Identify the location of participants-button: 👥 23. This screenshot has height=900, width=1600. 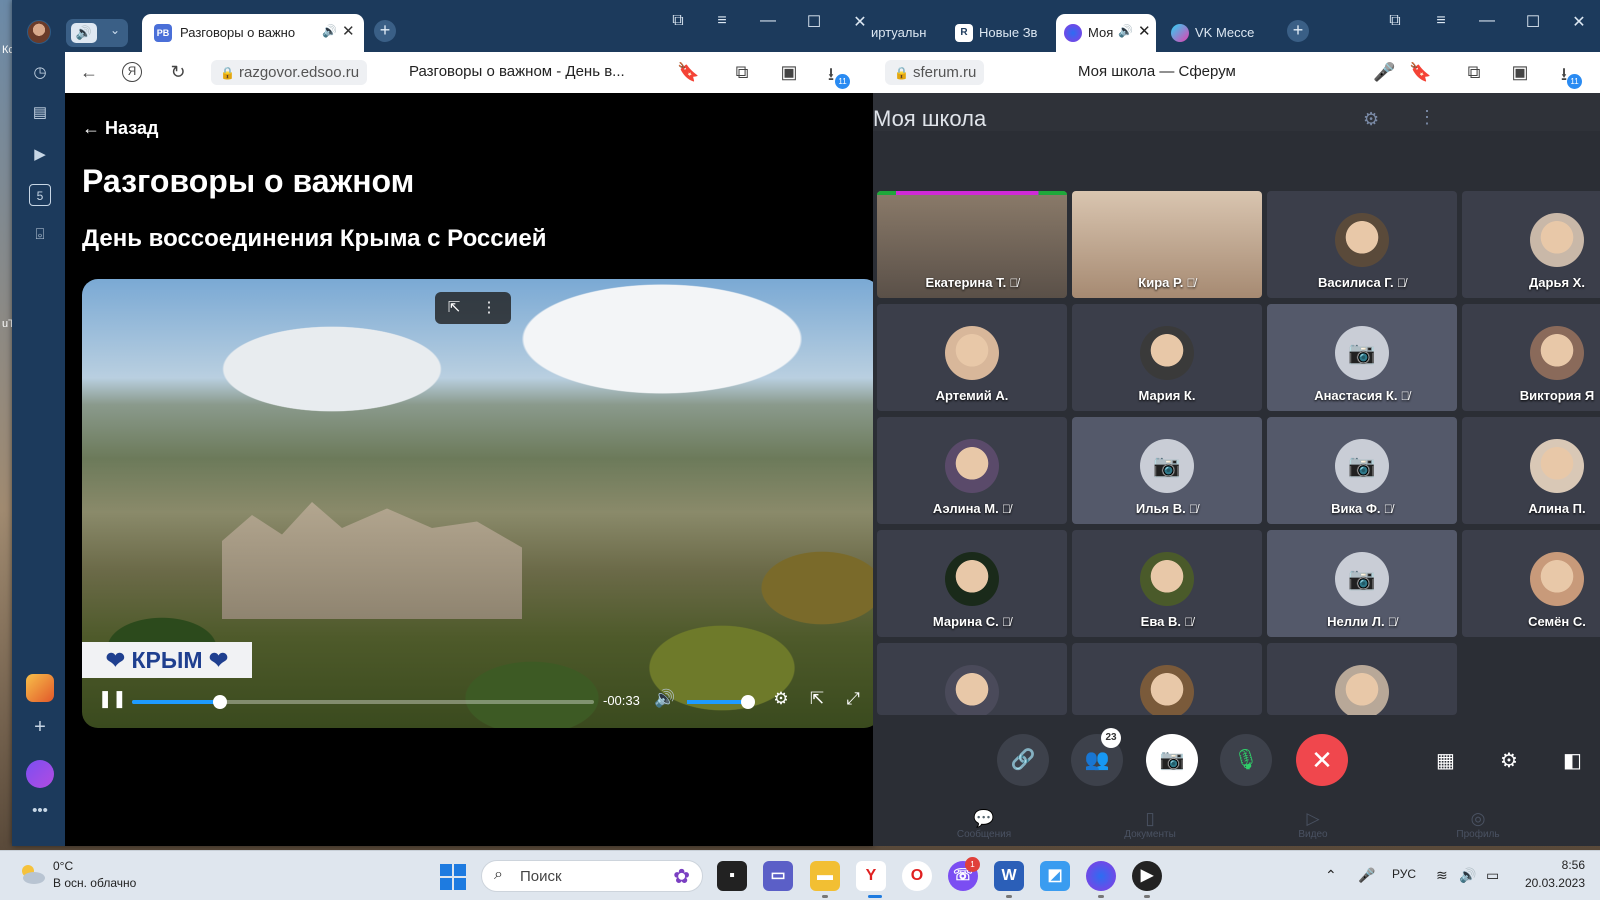
(1097, 757).